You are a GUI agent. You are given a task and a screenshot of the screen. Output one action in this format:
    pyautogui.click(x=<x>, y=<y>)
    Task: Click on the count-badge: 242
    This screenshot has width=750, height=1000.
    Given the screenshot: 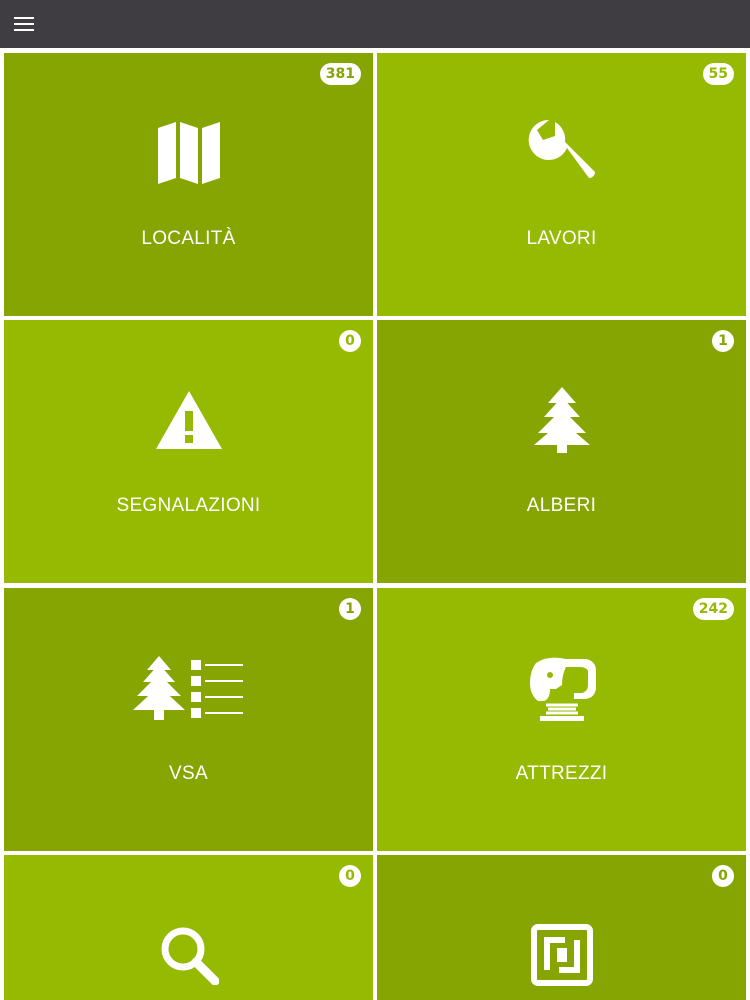 What is the action you would take?
    pyautogui.click(x=713, y=609)
    